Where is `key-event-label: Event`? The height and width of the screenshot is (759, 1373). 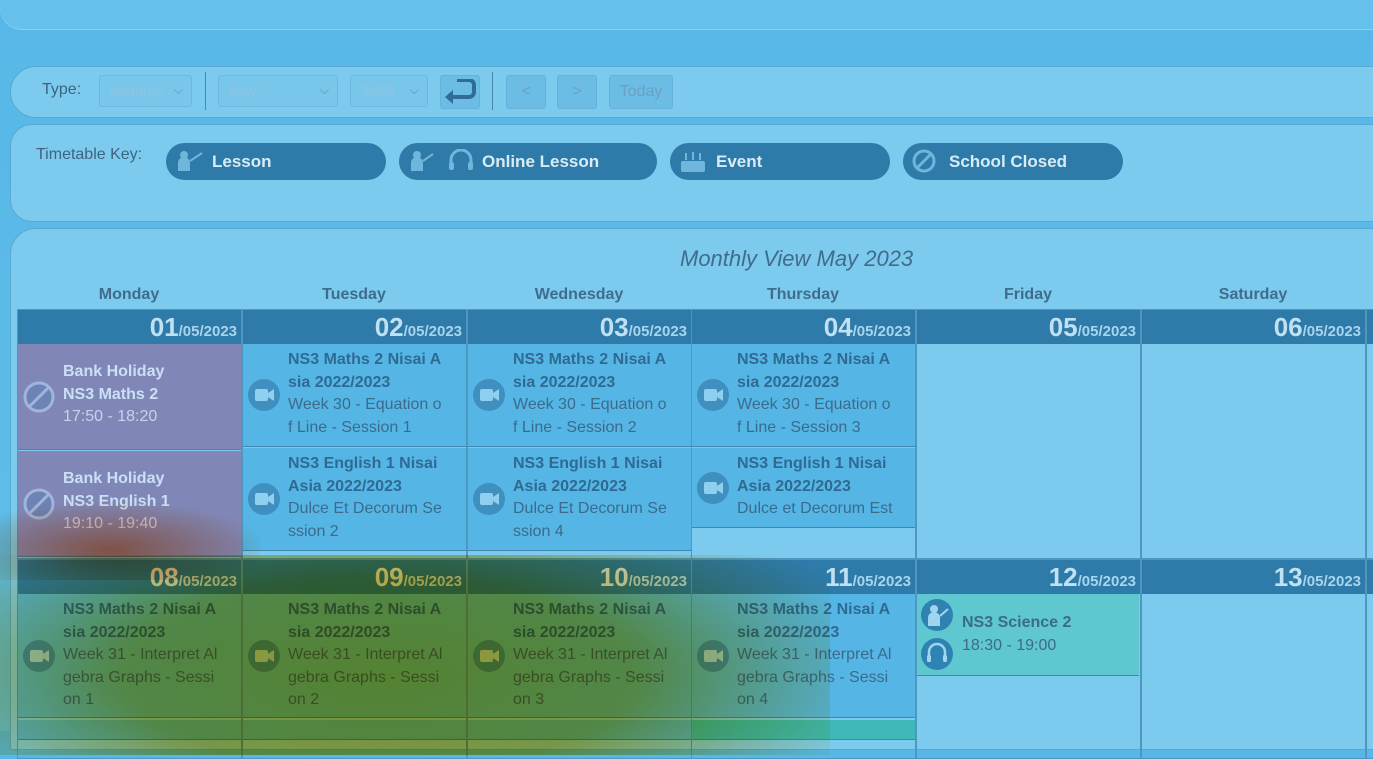 key-event-label: Event is located at coordinates (739, 161).